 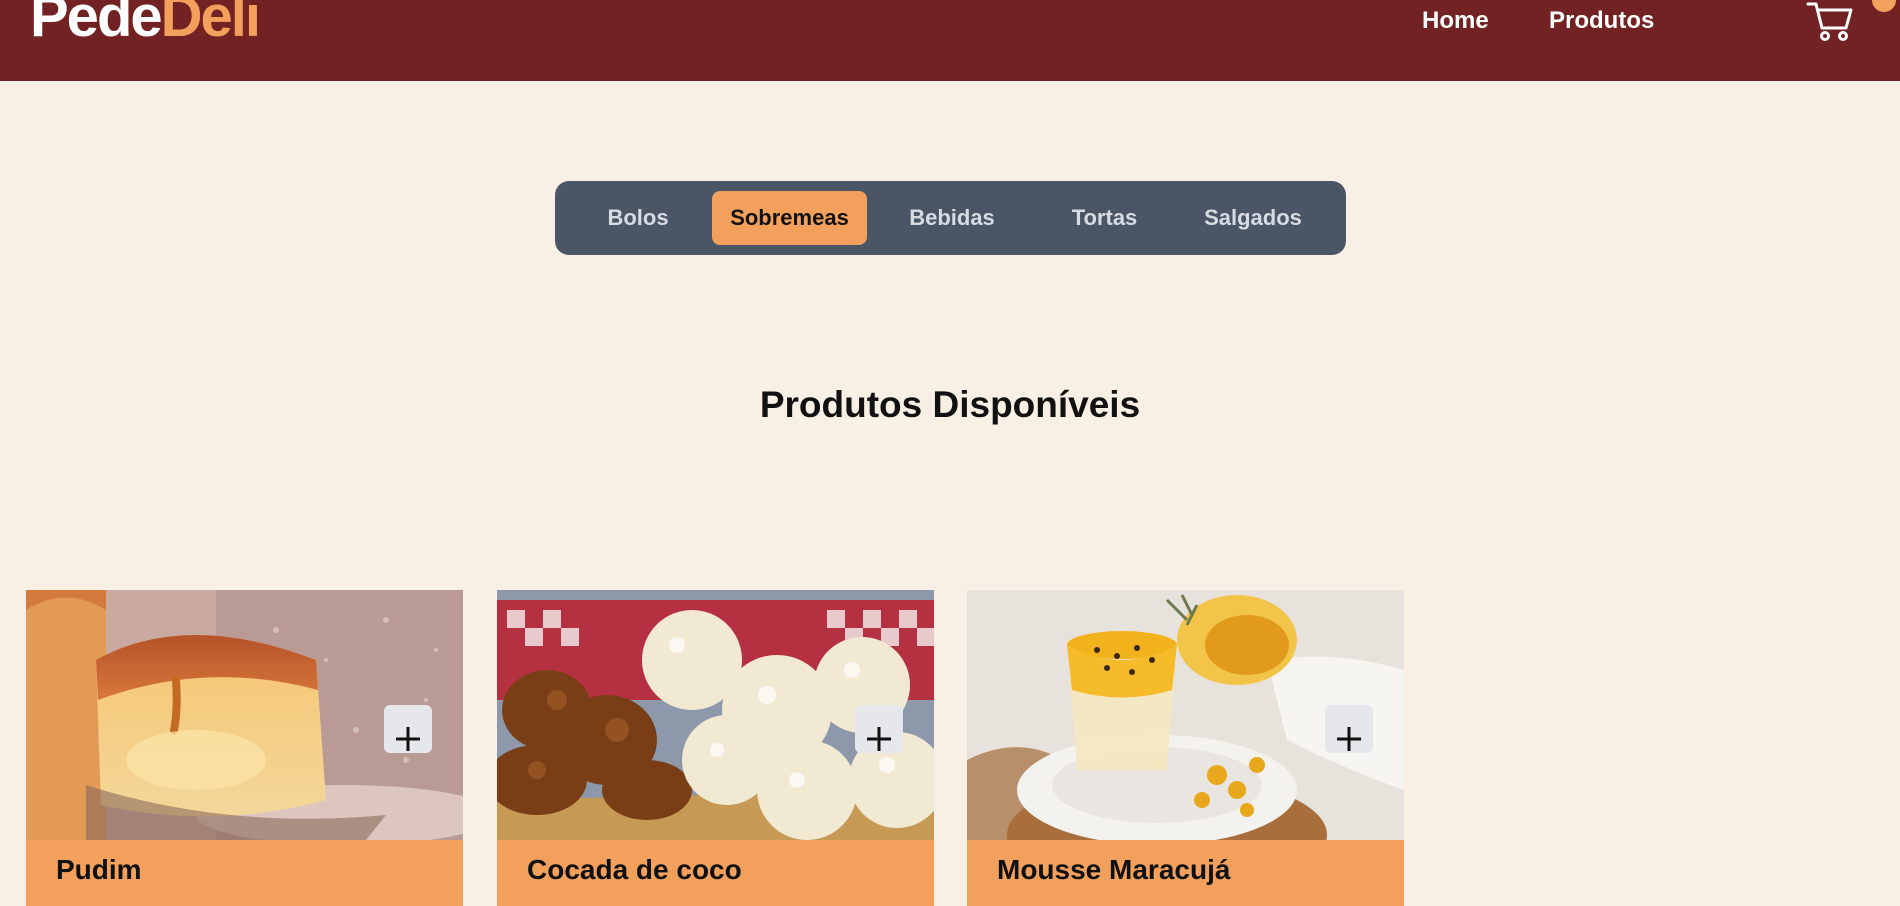 What do you see at coordinates (1104, 218) in the screenshot?
I see `tab-tortas: Tortas` at bounding box center [1104, 218].